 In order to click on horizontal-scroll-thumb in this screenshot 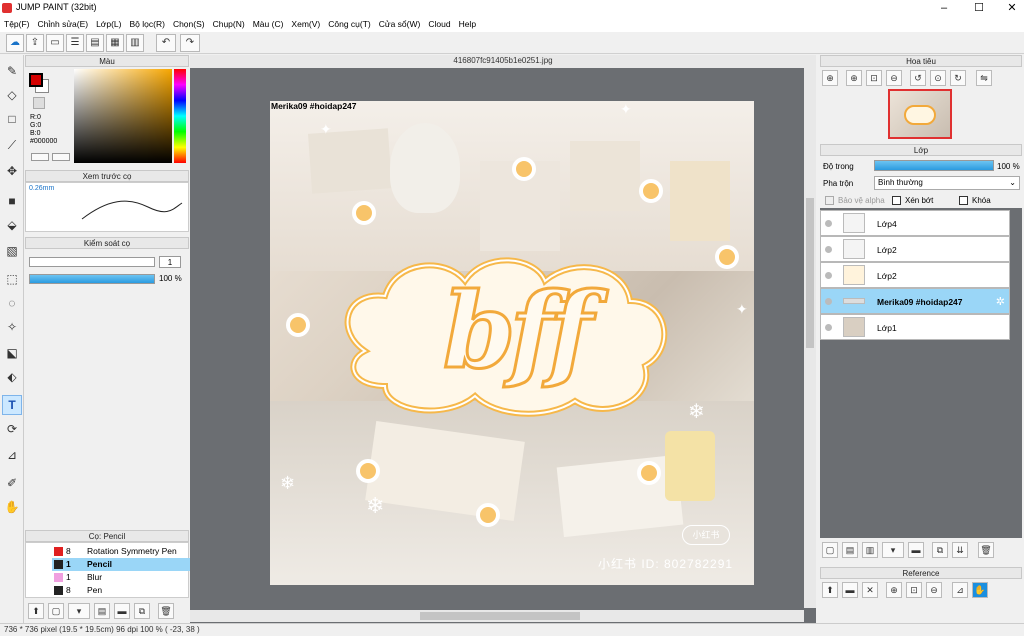, I will do `click(500, 616)`.